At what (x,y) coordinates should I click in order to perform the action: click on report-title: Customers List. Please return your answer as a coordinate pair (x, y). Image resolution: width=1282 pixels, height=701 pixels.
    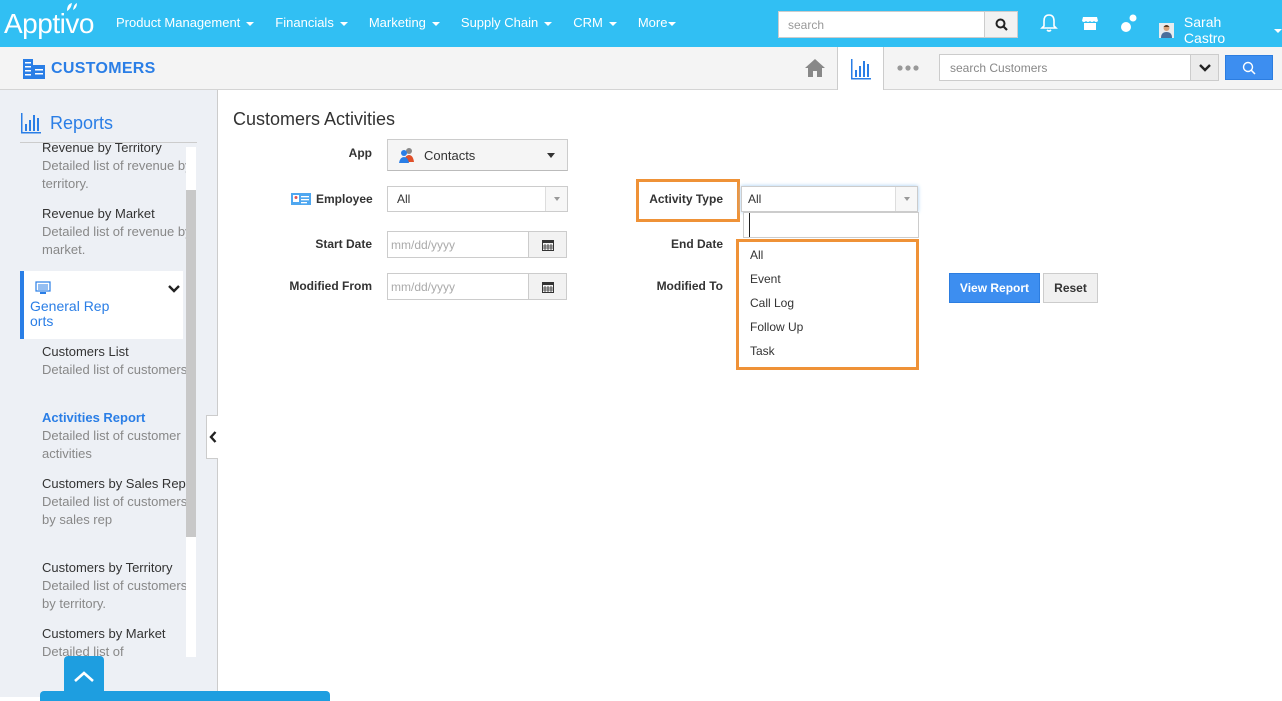
    Looking at the image, I should click on (85, 351).